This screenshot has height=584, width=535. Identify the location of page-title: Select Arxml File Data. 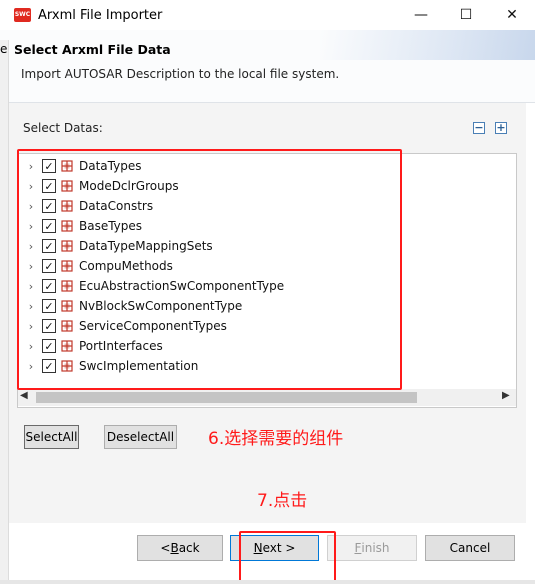
(92, 49).